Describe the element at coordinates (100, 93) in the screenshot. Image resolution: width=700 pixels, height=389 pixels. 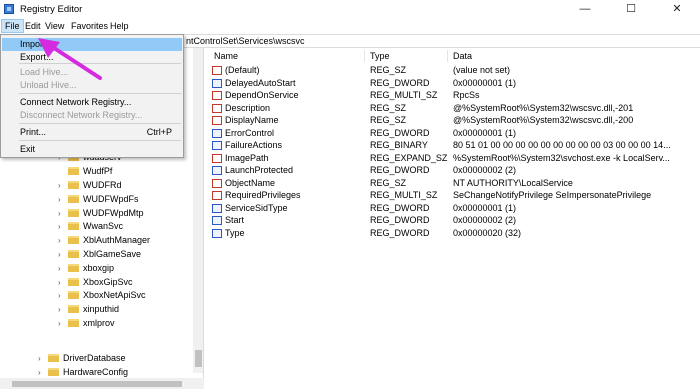
I see `menu-separator` at that location.